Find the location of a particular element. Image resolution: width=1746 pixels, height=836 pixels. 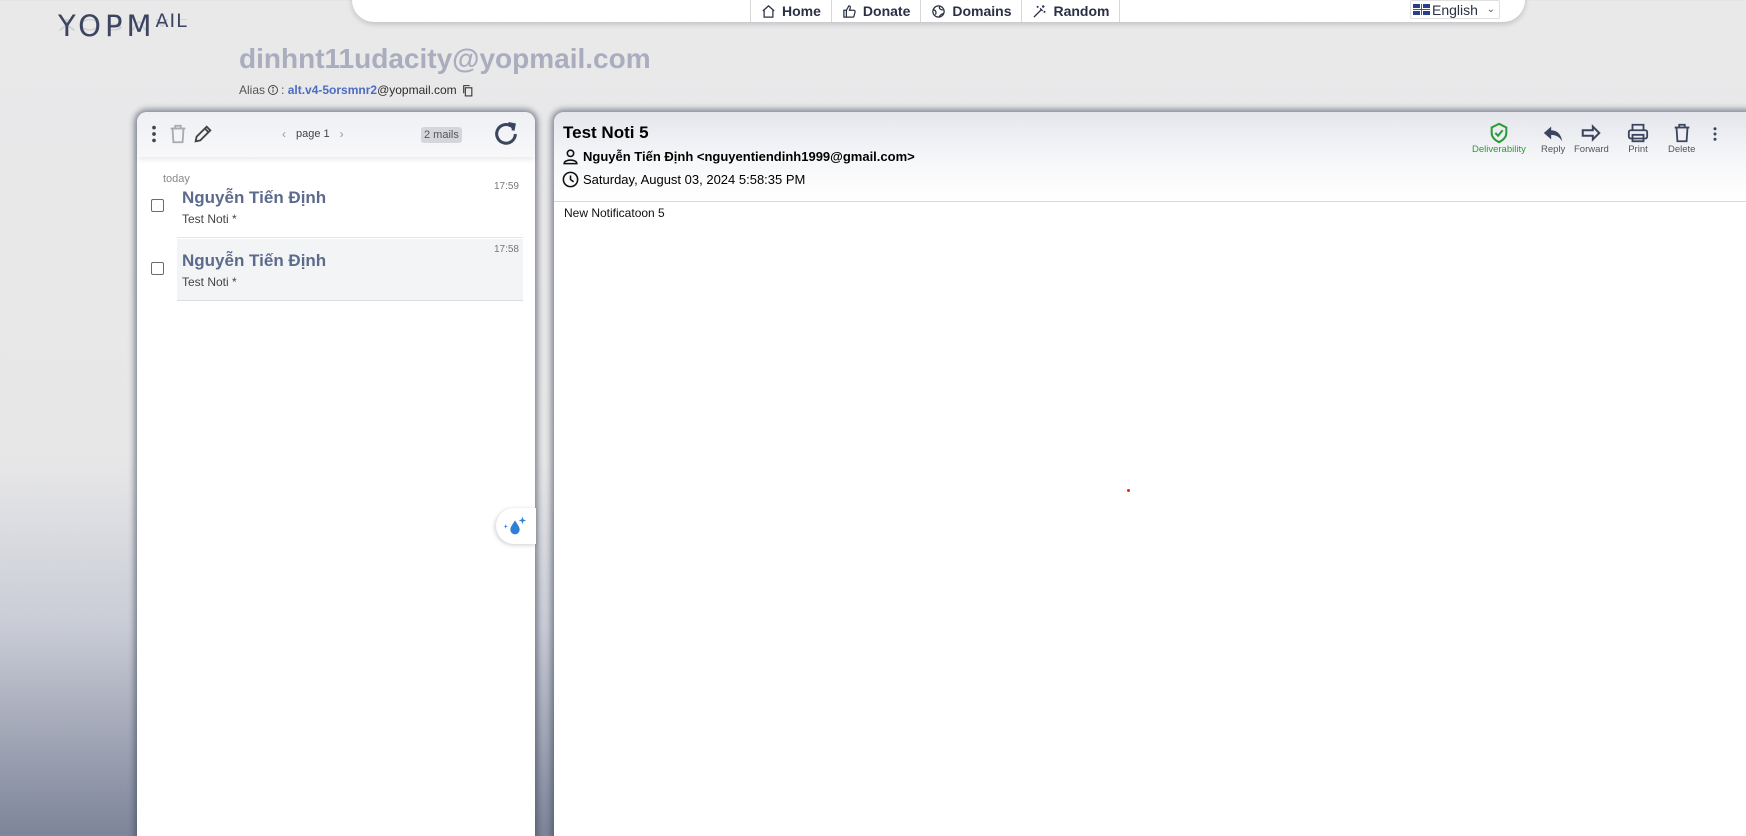

nav-home: Home is located at coordinates (790, 11).